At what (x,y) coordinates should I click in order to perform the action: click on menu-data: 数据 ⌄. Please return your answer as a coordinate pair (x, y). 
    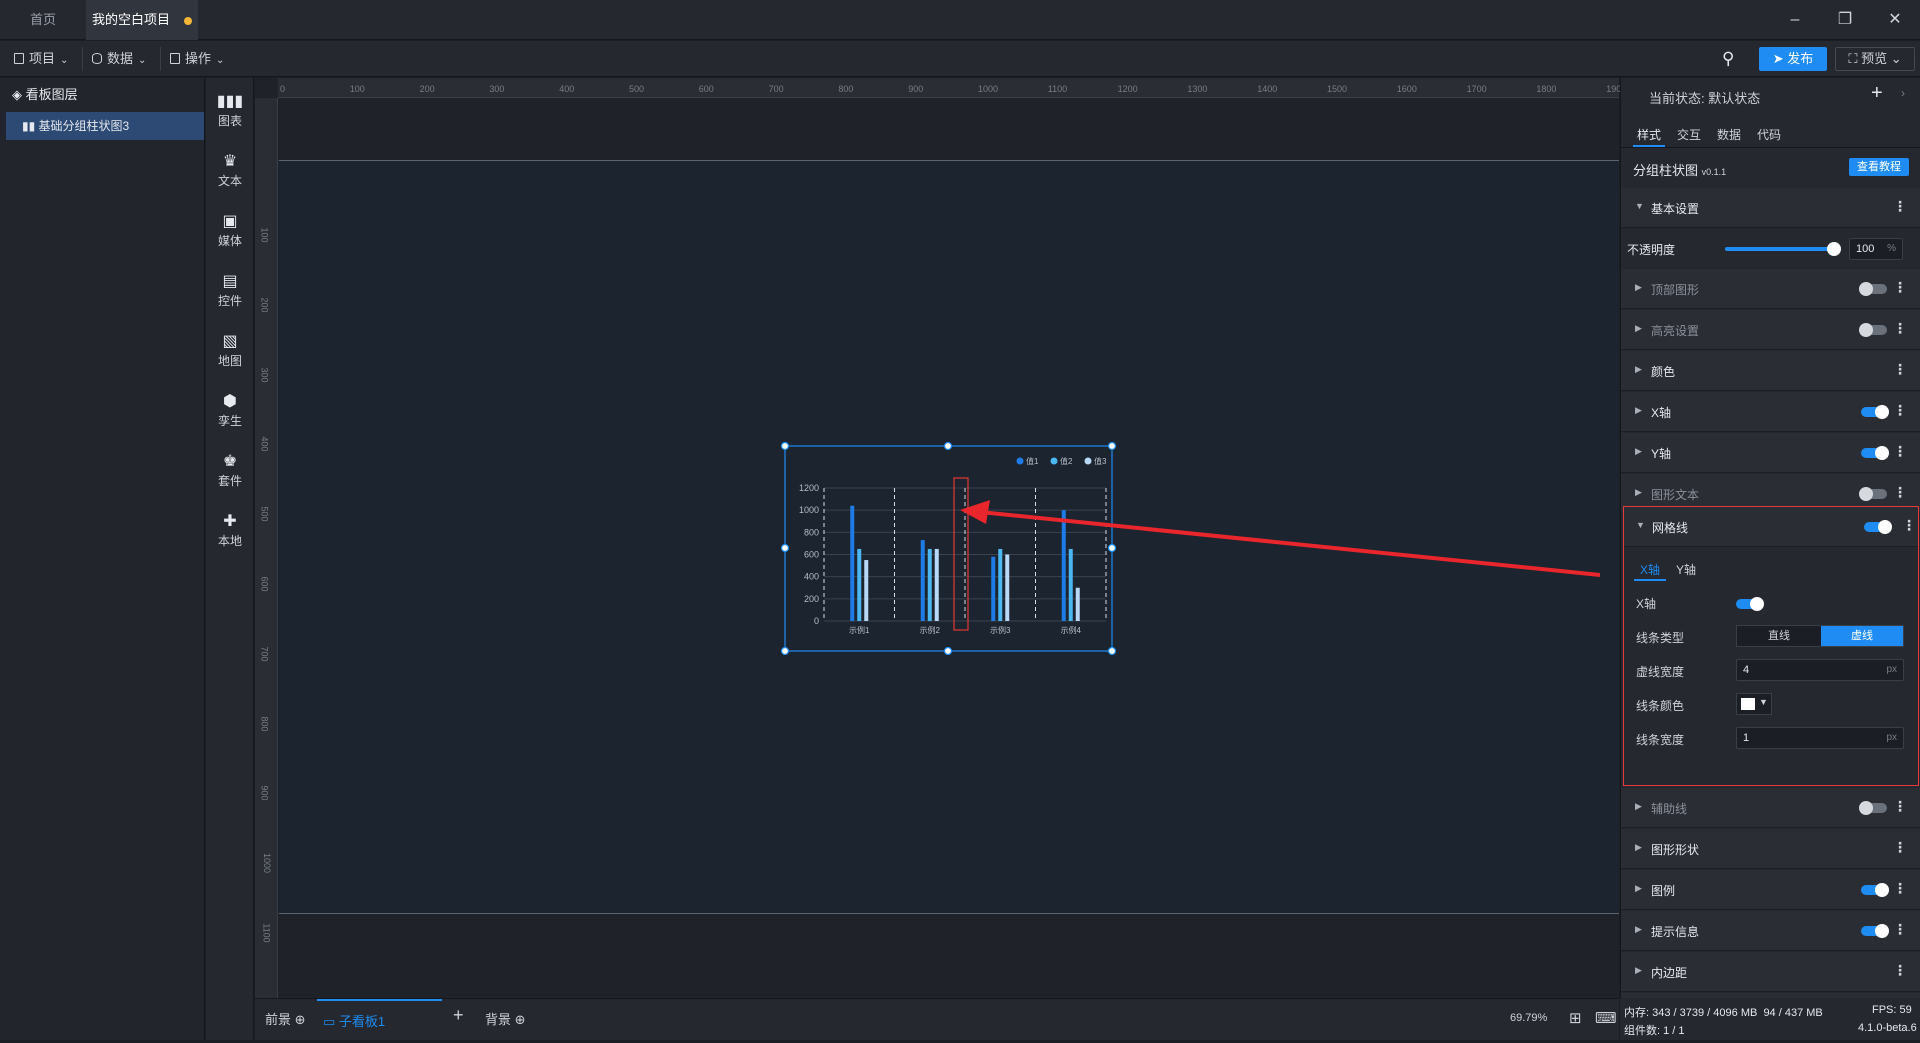
    Looking at the image, I should click on (119, 59).